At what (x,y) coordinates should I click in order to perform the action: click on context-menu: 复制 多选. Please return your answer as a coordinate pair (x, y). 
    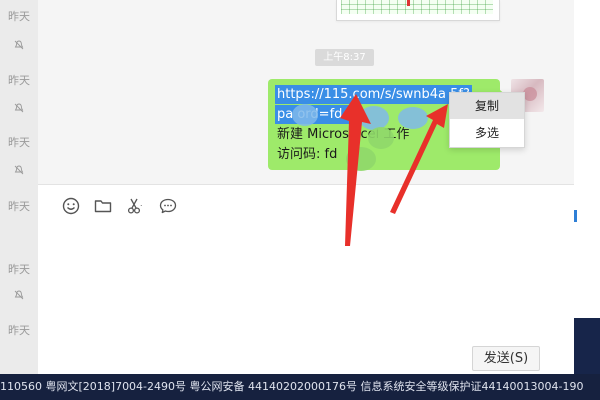
    Looking at the image, I should click on (487, 120).